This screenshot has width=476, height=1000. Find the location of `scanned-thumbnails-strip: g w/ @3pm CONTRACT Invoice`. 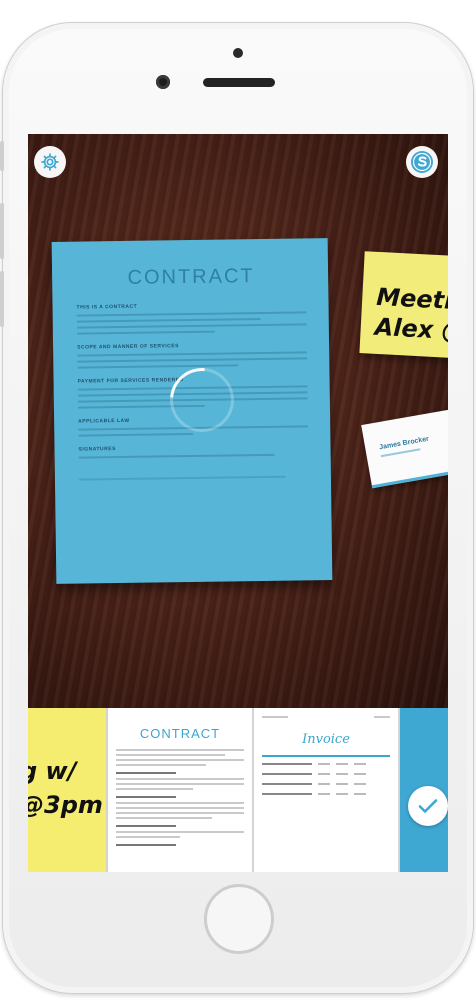

scanned-thumbnails-strip: g w/ @3pm CONTRACT Invoice is located at coordinates (238, 790).